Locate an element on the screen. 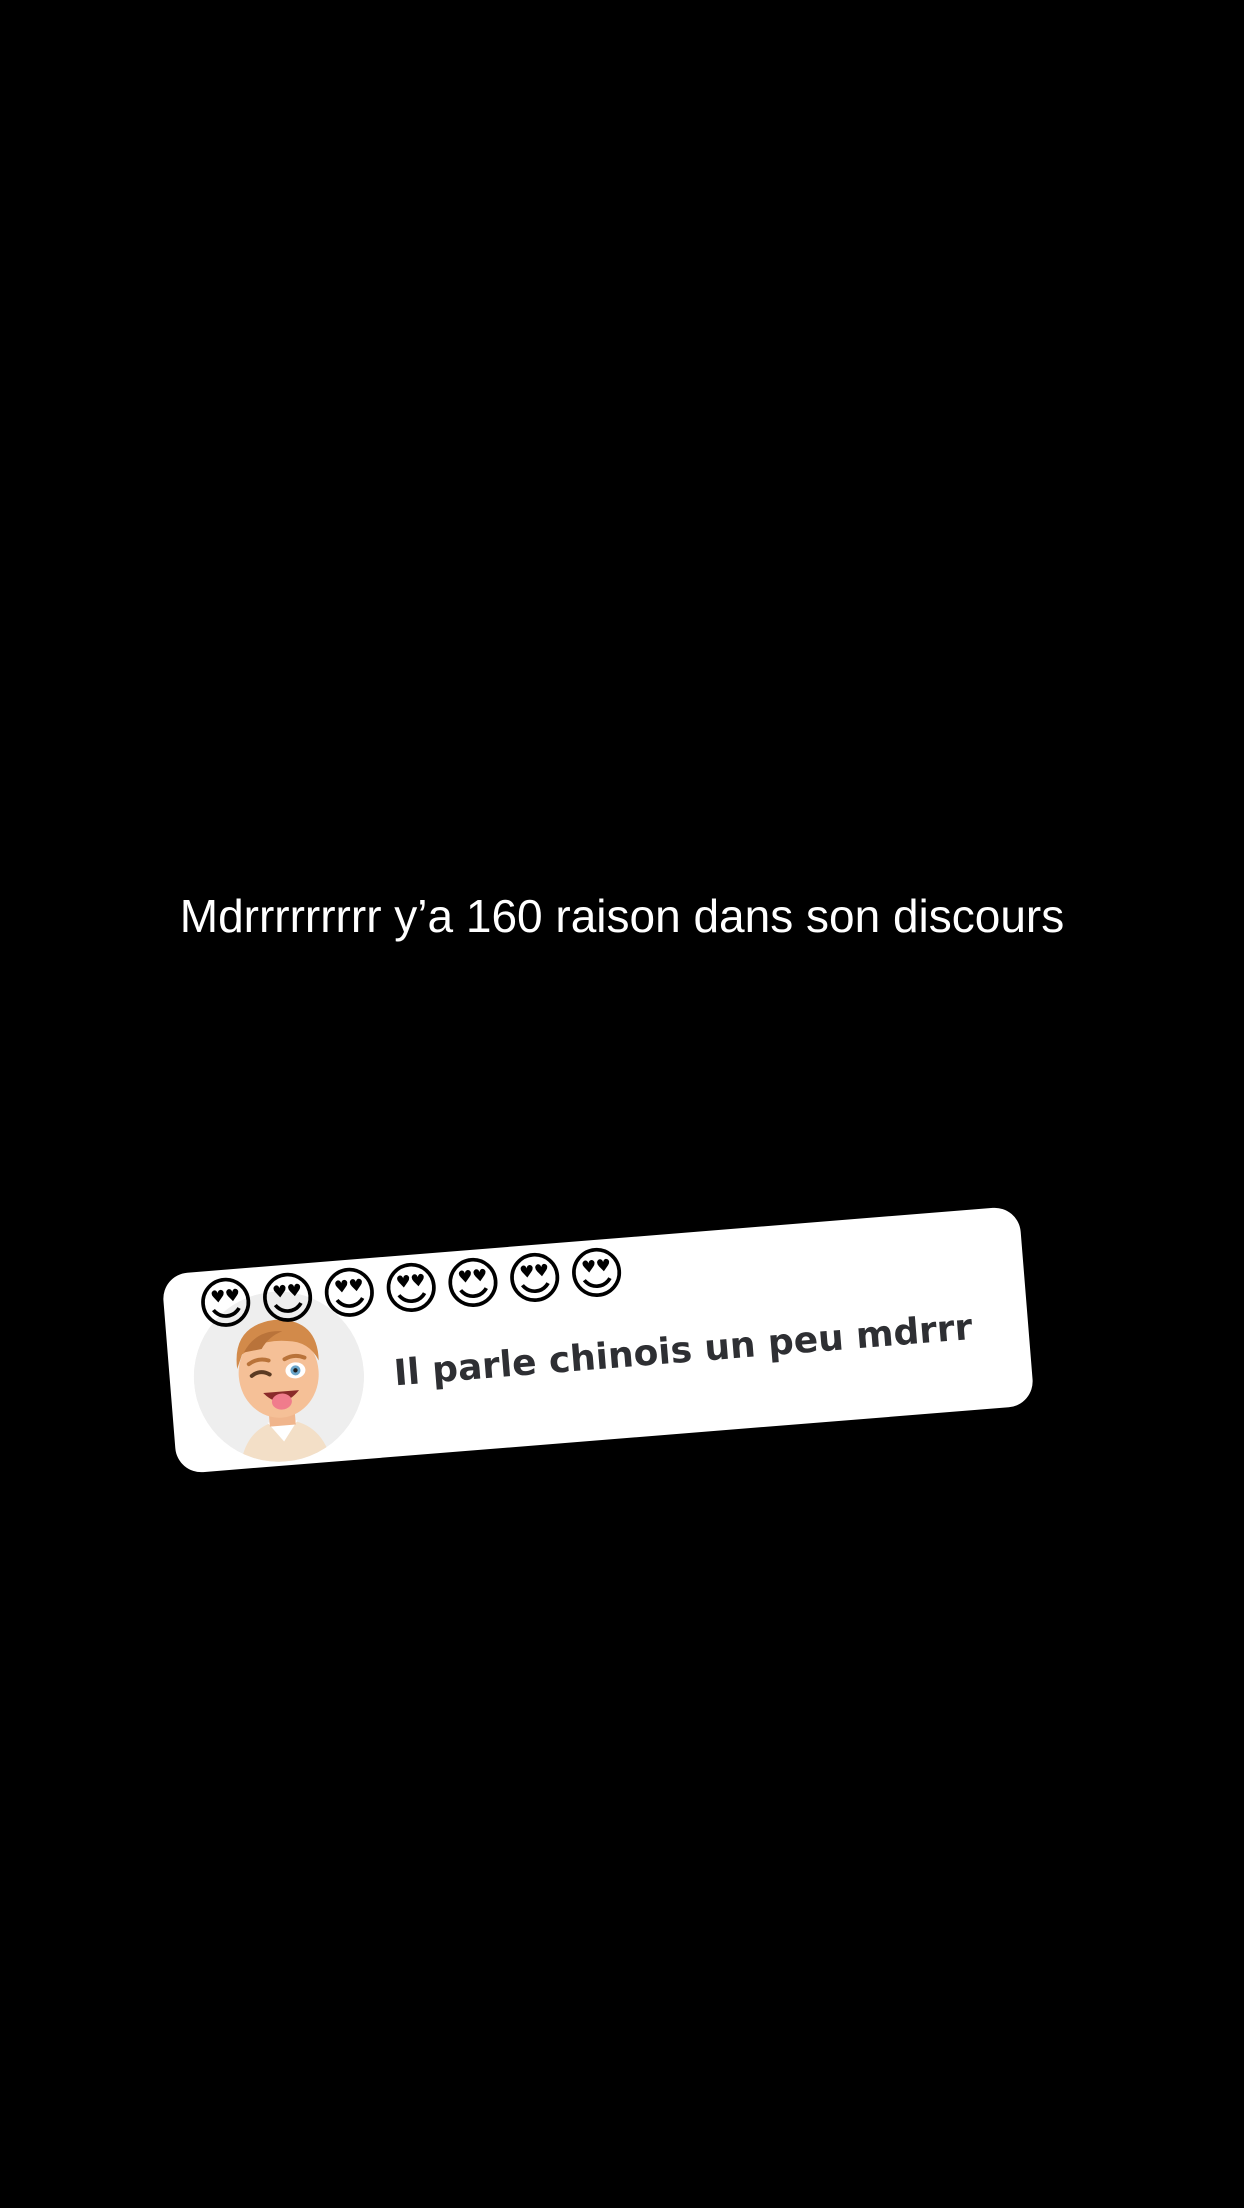 The image size is (1244, 2208). reply-sticker: 😍😍😍😍😍😍😍 Il parle chinois un peu mdrrr is located at coordinates (598, 1340).